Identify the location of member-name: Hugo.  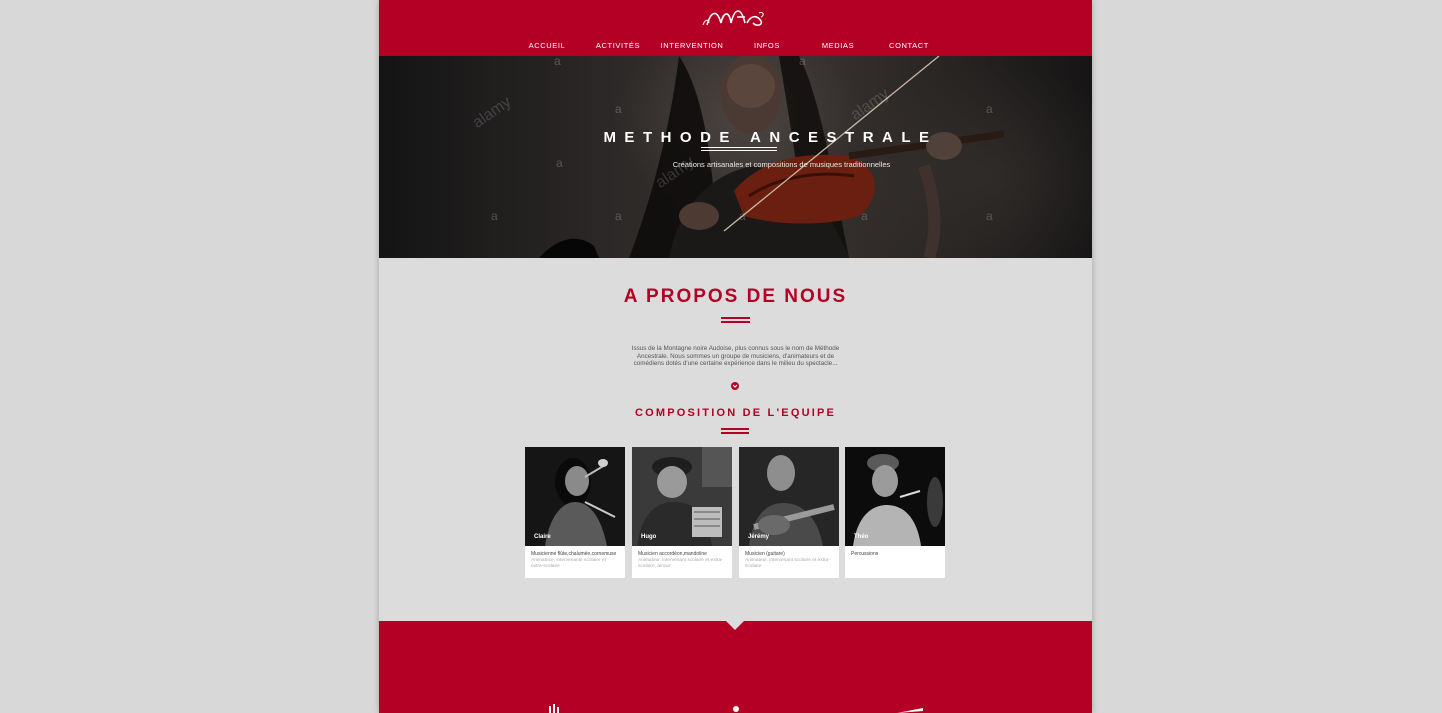
(649, 537).